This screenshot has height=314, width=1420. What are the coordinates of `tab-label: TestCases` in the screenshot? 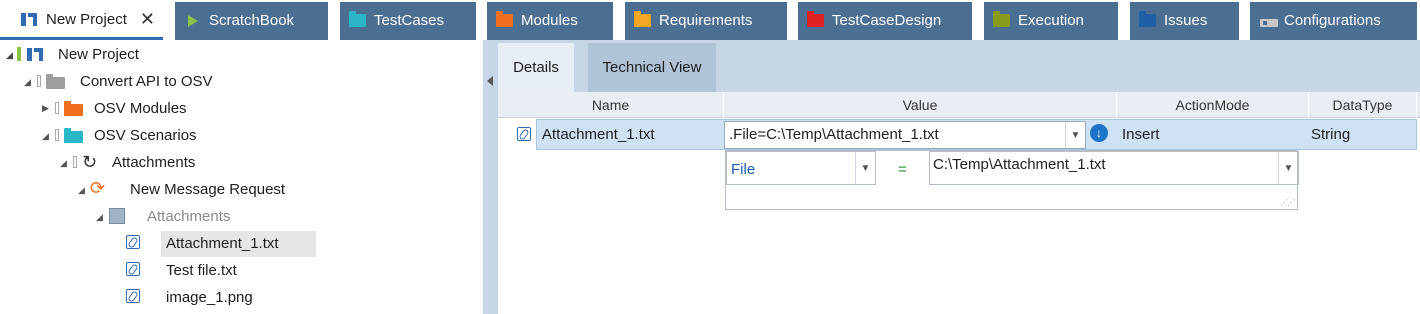 It's located at (409, 20).